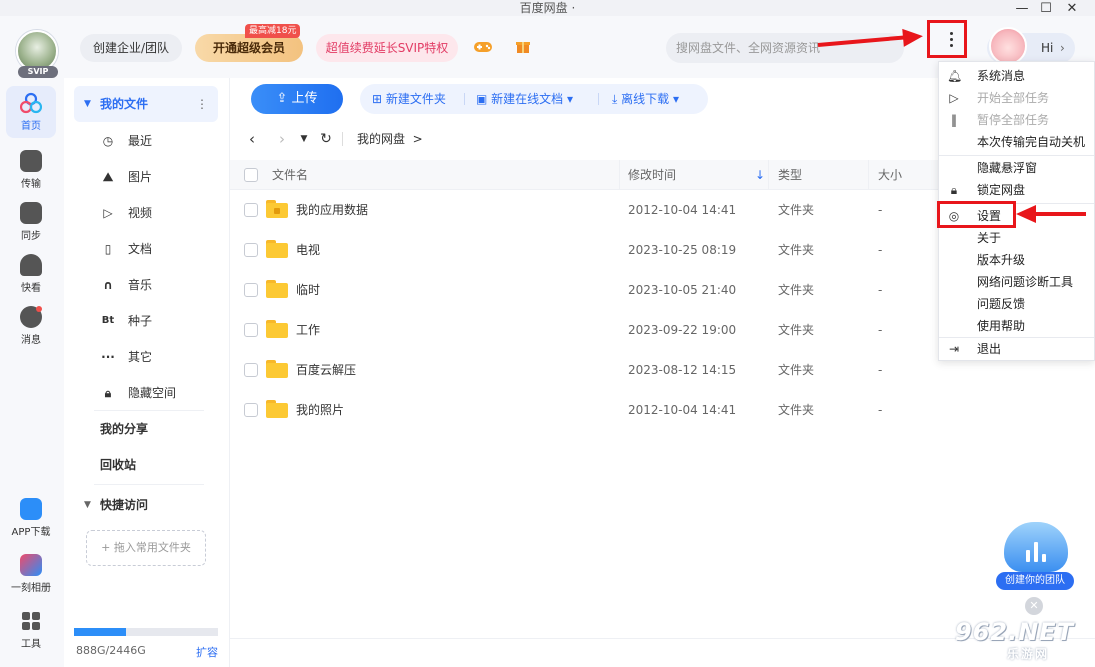 The height and width of the screenshot is (667, 1095). What do you see at coordinates (31, 222) in the screenshot?
I see `rail-sync: 同步` at bounding box center [31, 222].